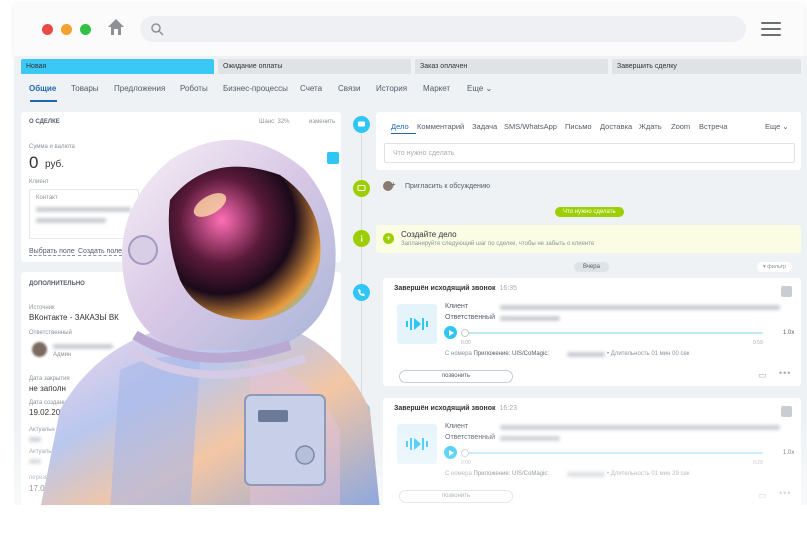 The height and width of the screenshot is (541, 807). What do you see at coordinates (648, 474) in the screenshot?
I see `call-duration: • Длительность 01 мин 29 сек` at bounding box center [648, 474].